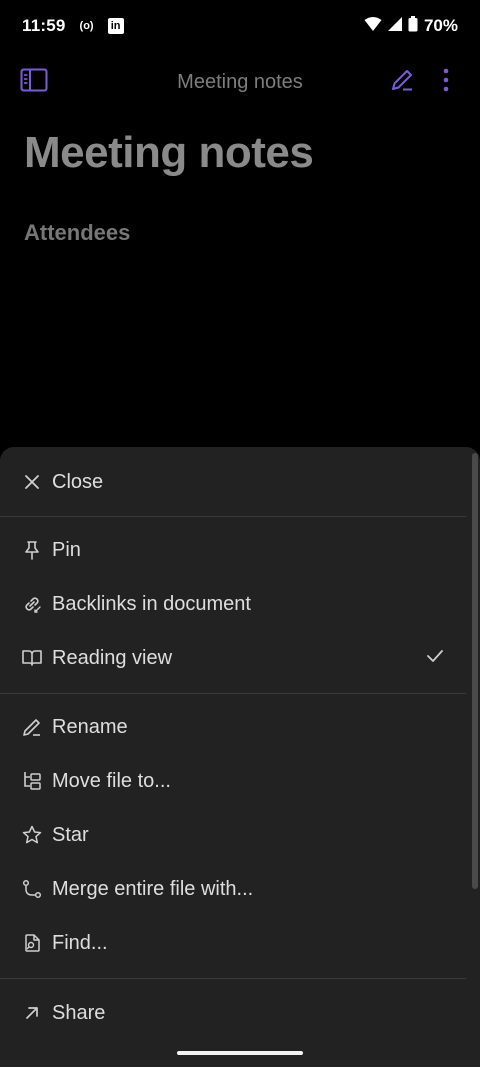 This screenshot has width=480, height=1067. I want to click on home-indicator, so click(240, 1053).